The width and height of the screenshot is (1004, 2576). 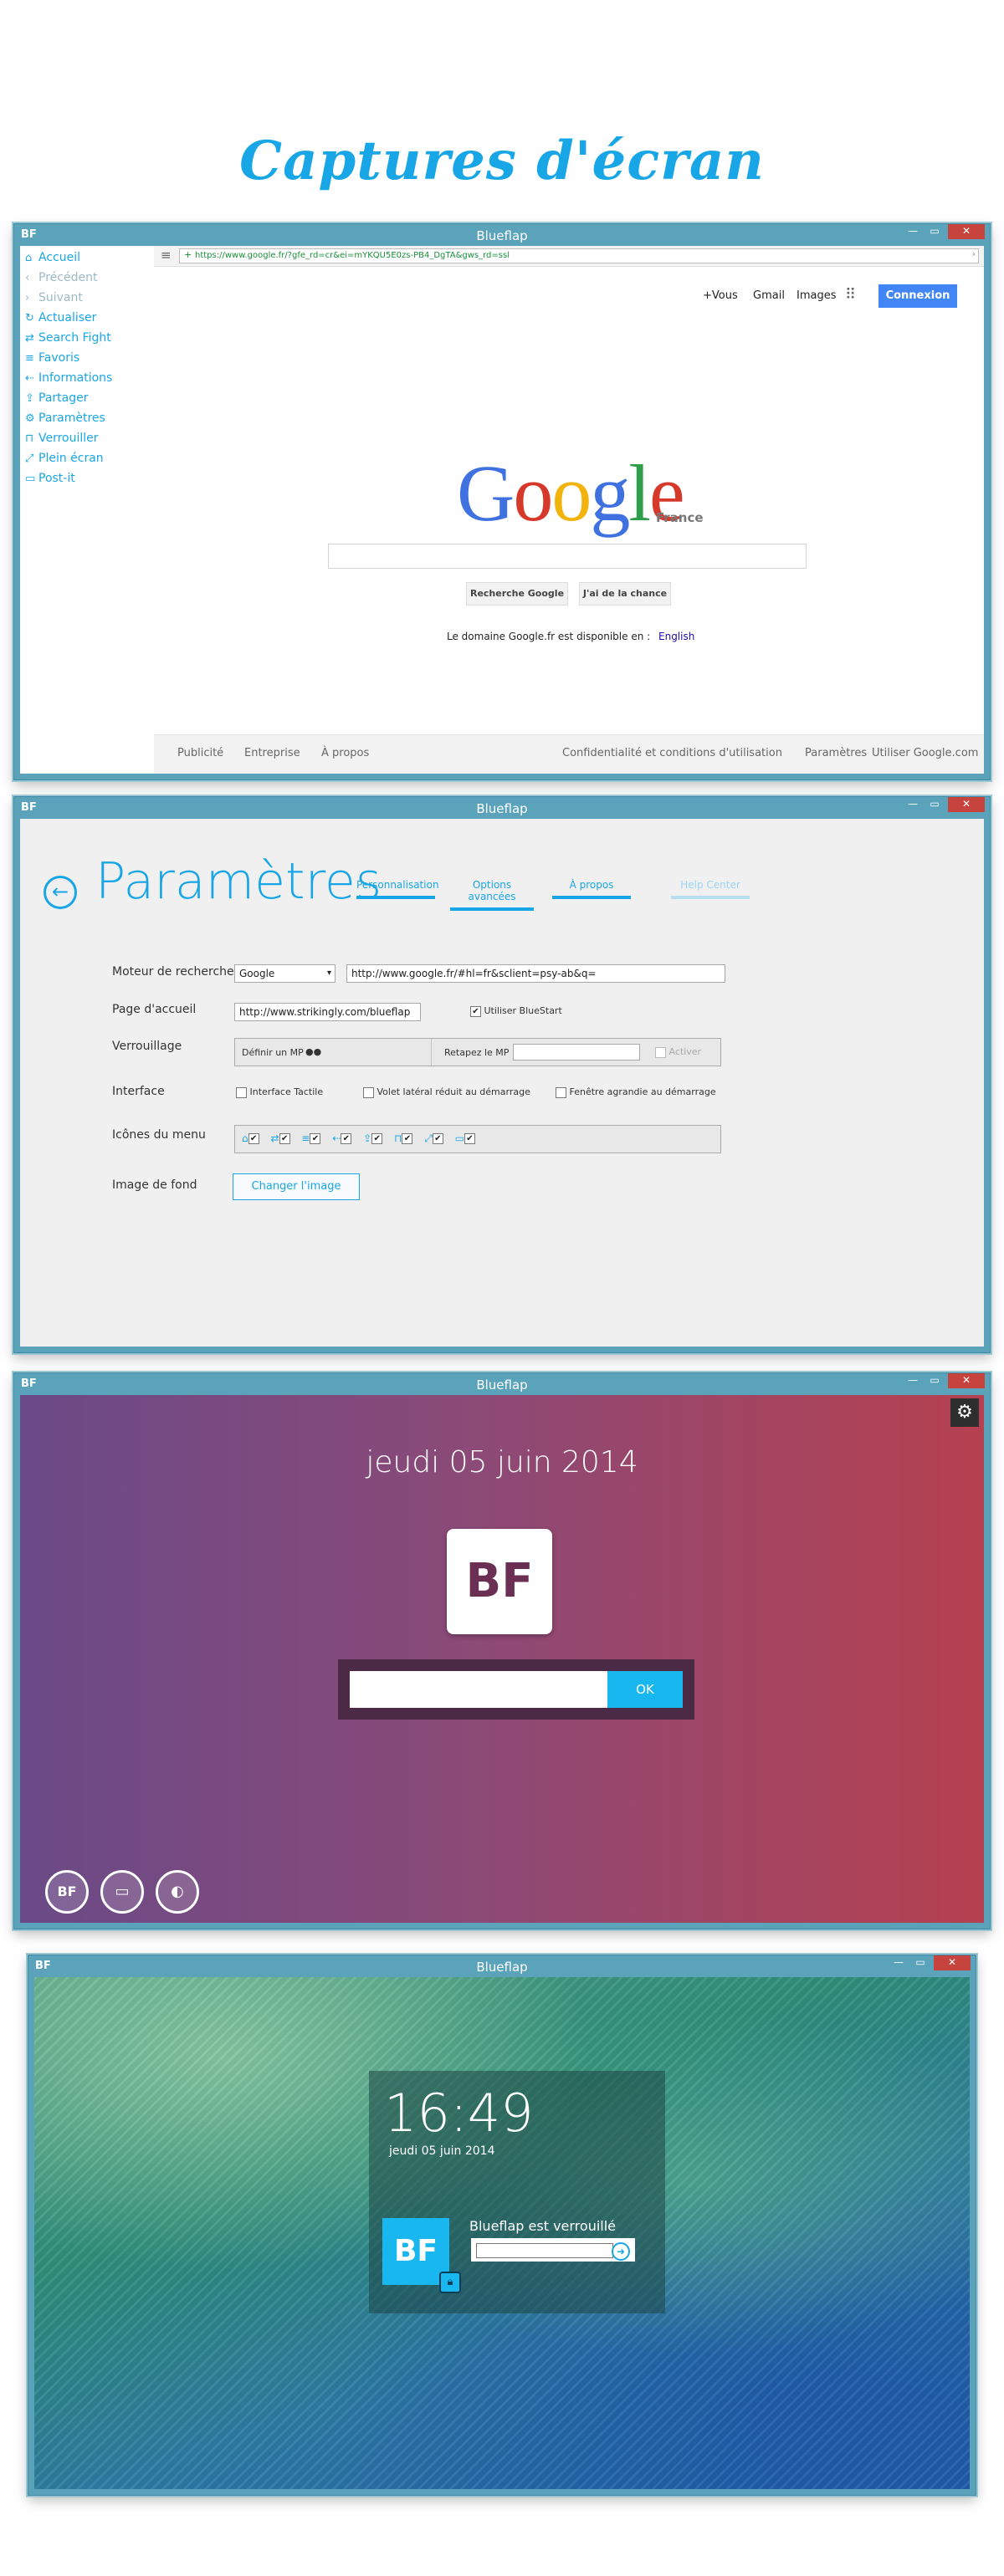 What do you see at coordinates (62, 441) in the screenshot?
I see `sidebar-item-verrouiller: ⊓ Verrouiller` at bounding box center [62, 441].